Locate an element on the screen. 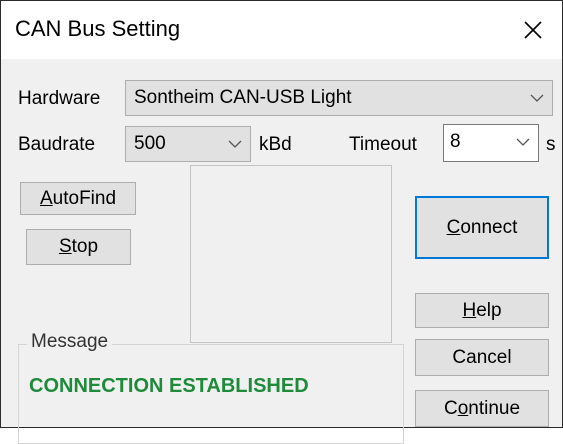  continue-button: Co ntinue is located at coordinates (482, 408).